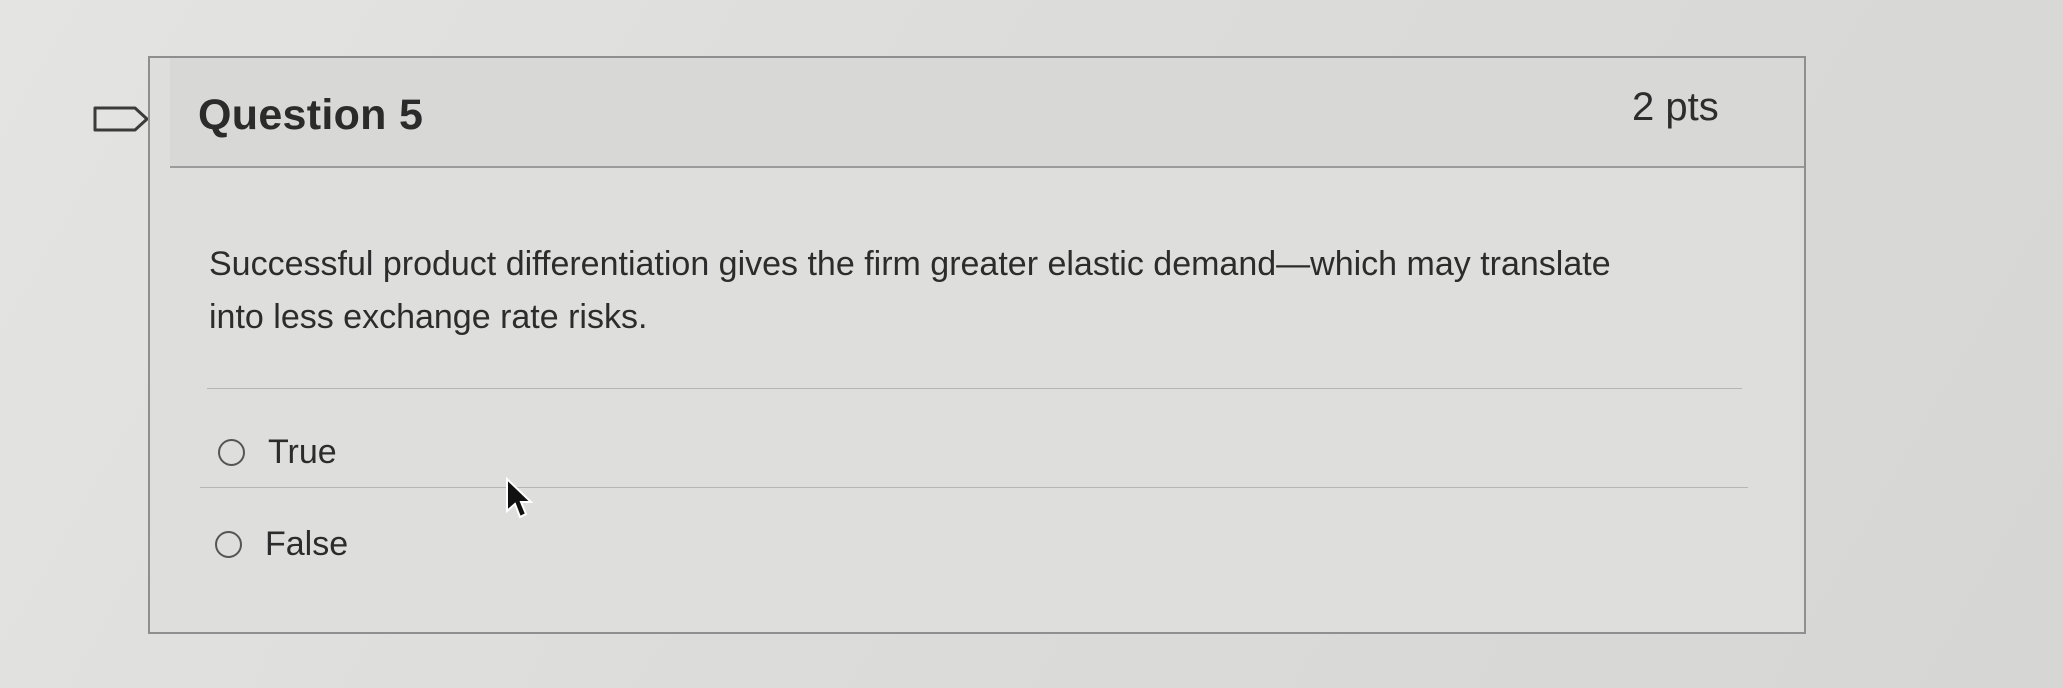 This screenshot has width=2063, height=688. I want to click on answer-label: True, so click(302, 452).